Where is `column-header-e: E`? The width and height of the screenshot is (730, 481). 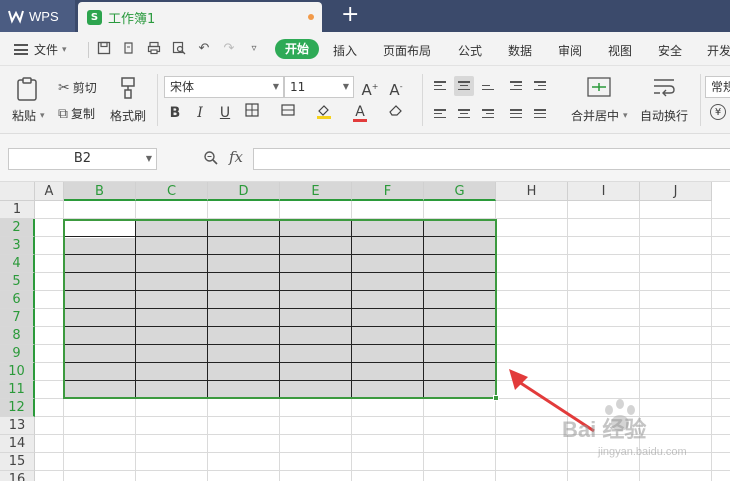 column-header-e: E is located at coordinates (316, 191).